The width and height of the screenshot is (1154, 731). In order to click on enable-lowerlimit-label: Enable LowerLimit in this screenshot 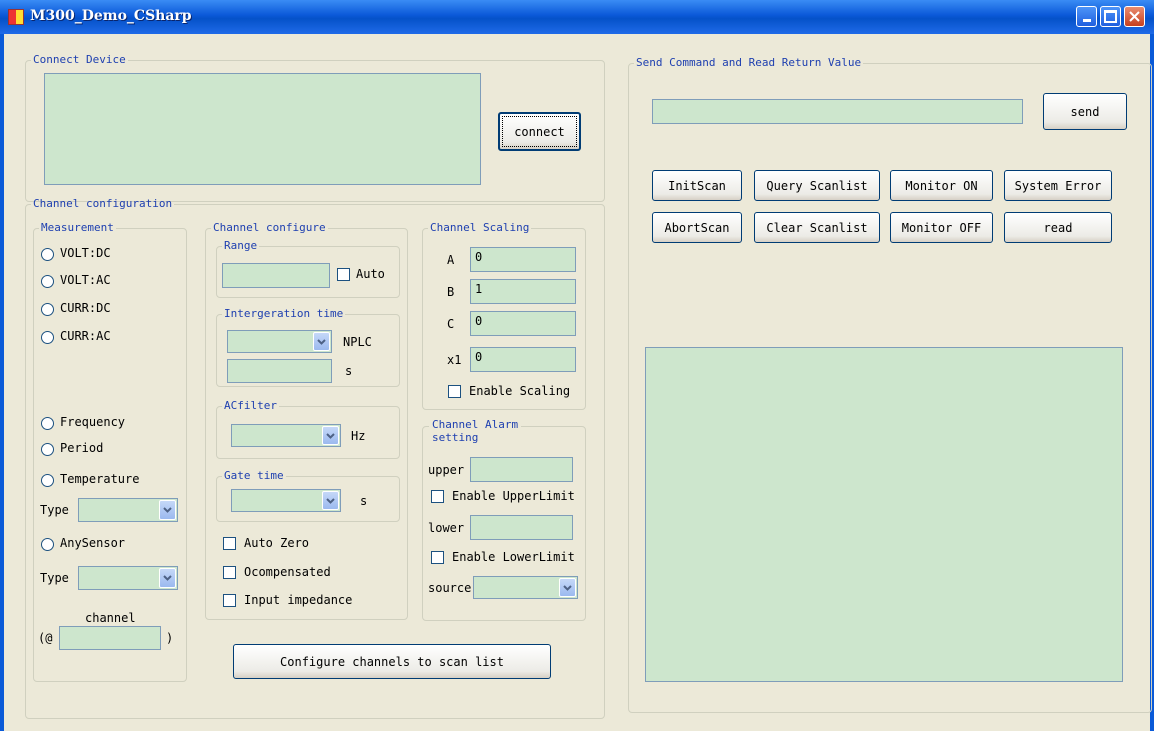, I will do `click(513, 557)`.